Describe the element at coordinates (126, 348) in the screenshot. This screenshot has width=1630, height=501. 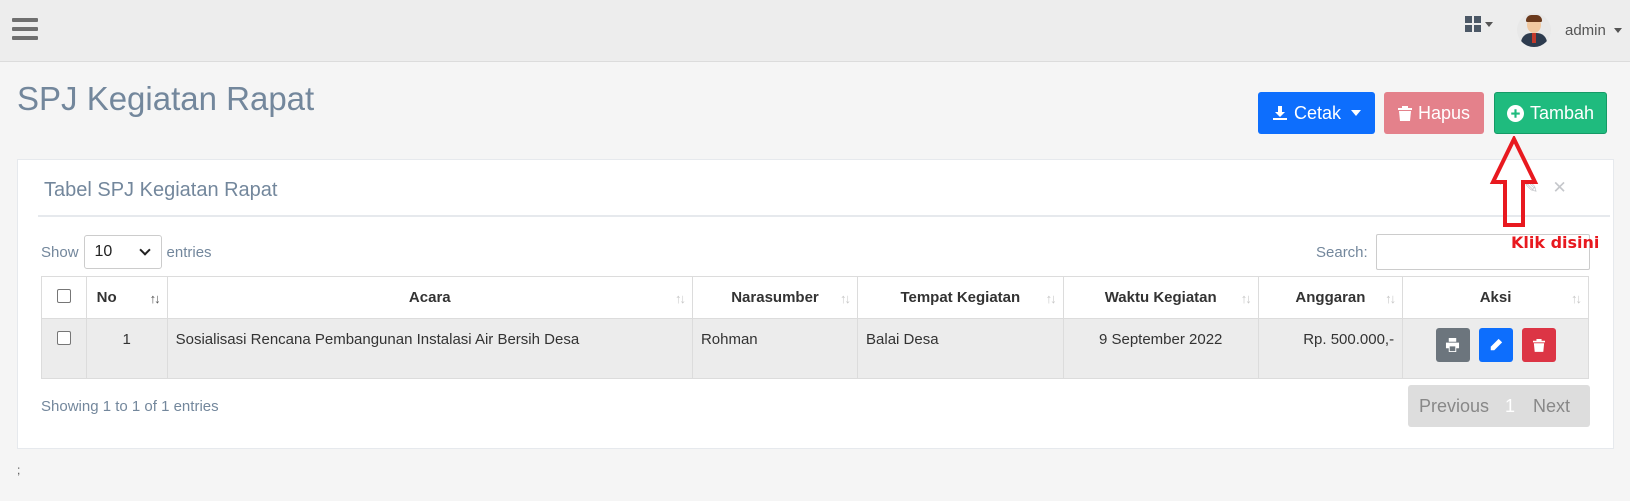
I see `cell-no: 1` at that location.